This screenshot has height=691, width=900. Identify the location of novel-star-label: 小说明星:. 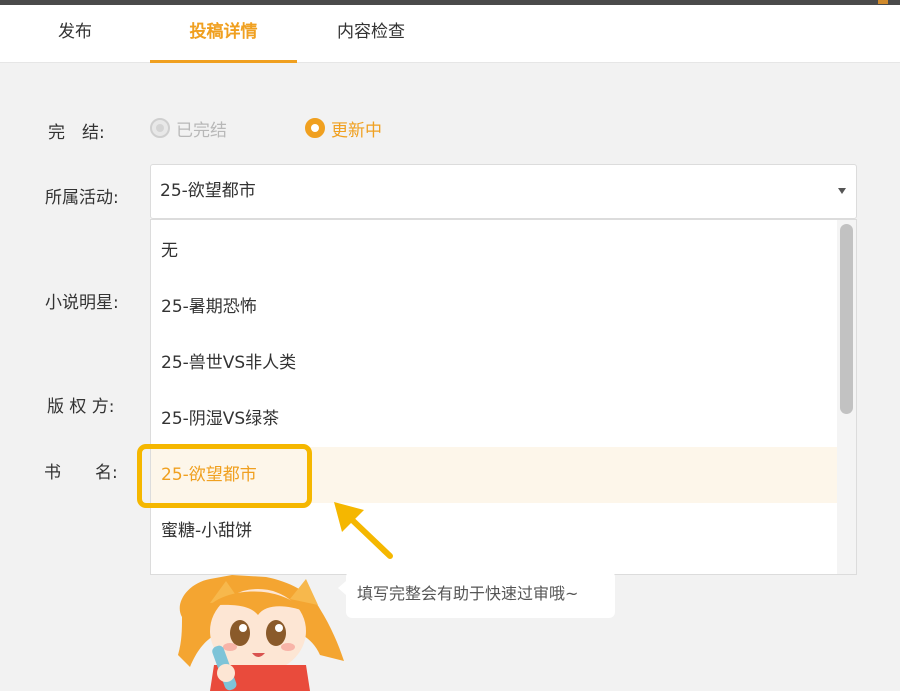
(82, 303).